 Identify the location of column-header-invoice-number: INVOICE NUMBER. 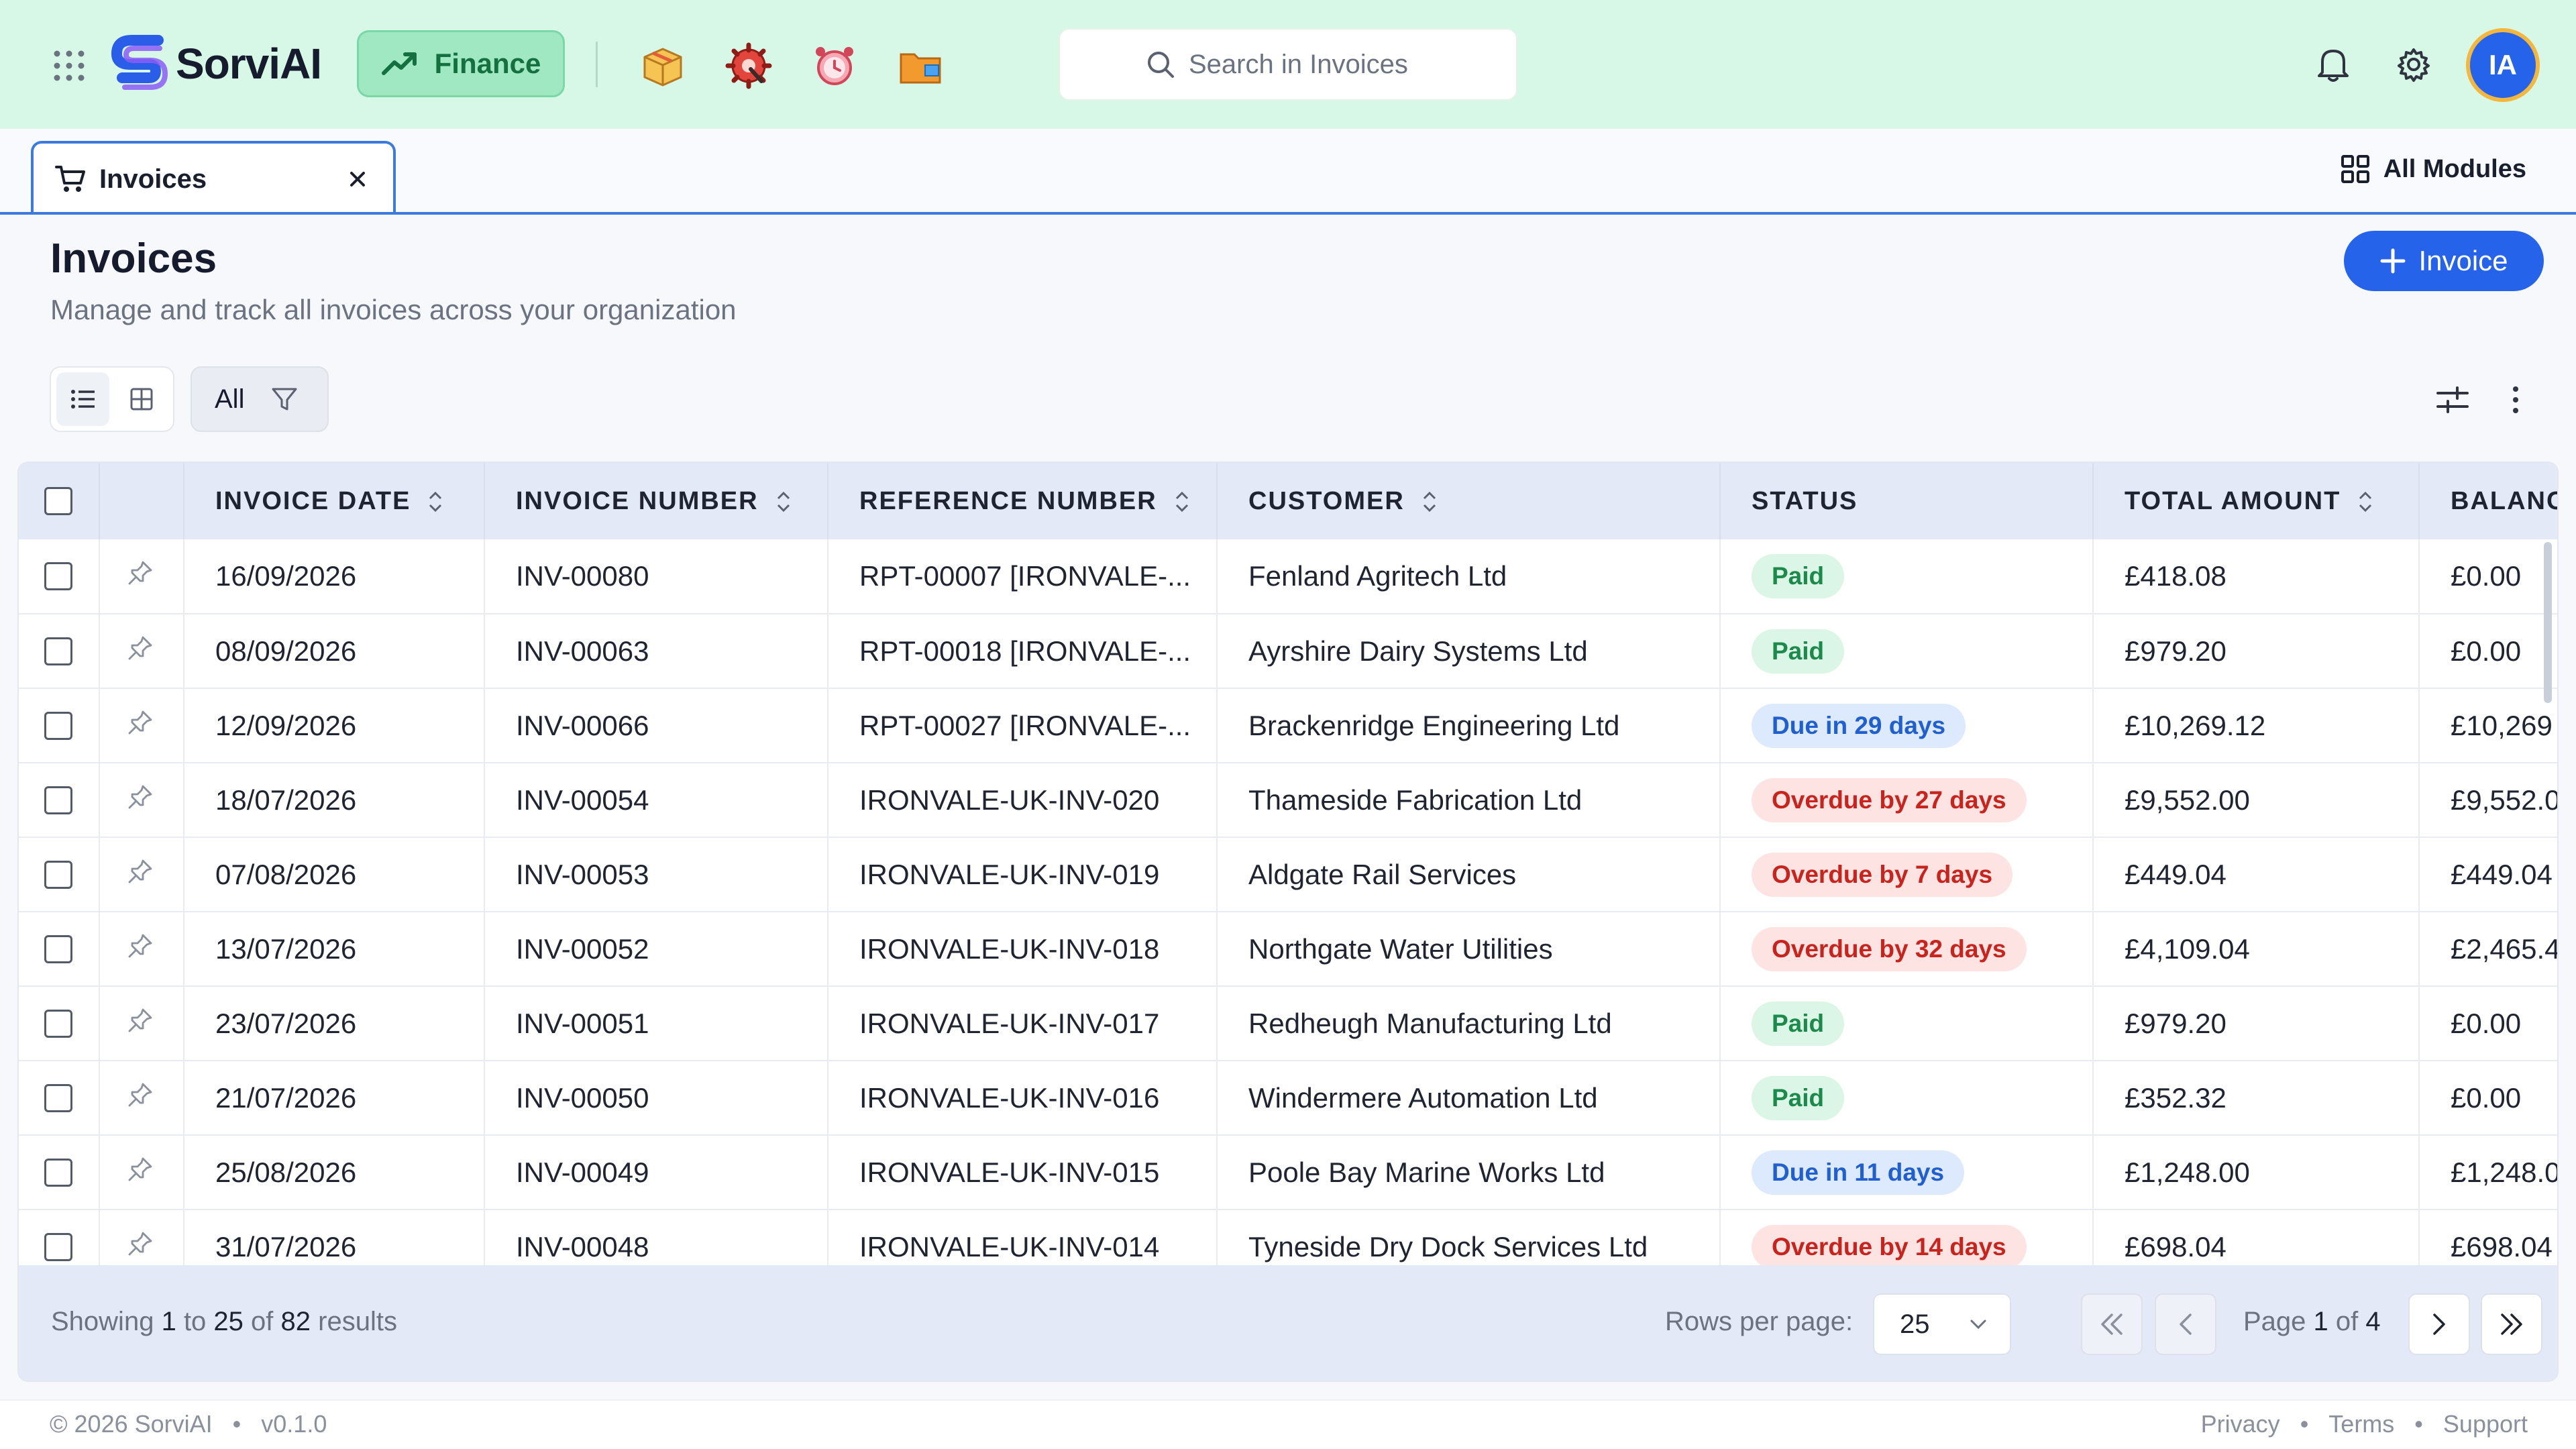
(656, 501).